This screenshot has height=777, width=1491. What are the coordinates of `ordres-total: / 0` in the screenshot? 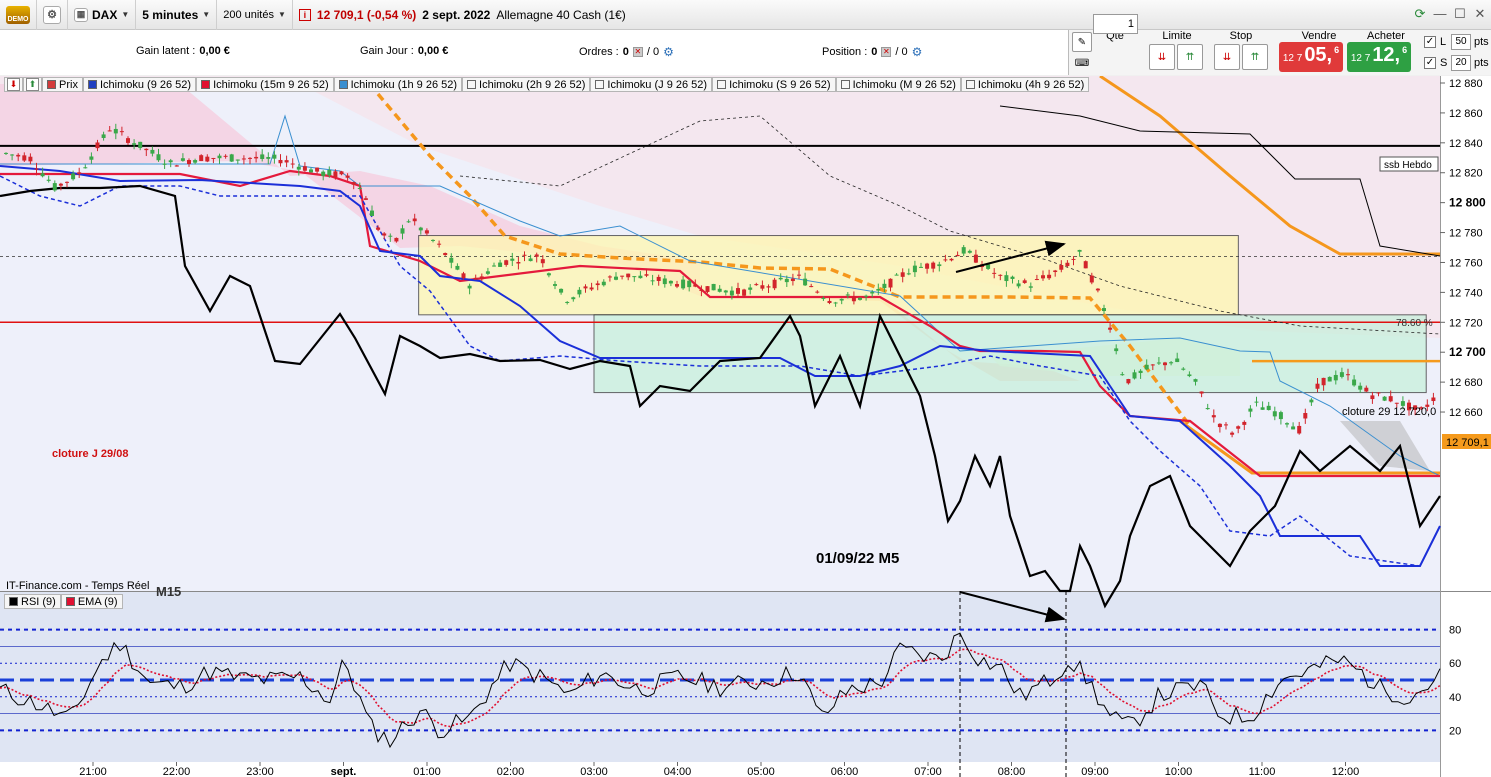 It's located at (653, 52).